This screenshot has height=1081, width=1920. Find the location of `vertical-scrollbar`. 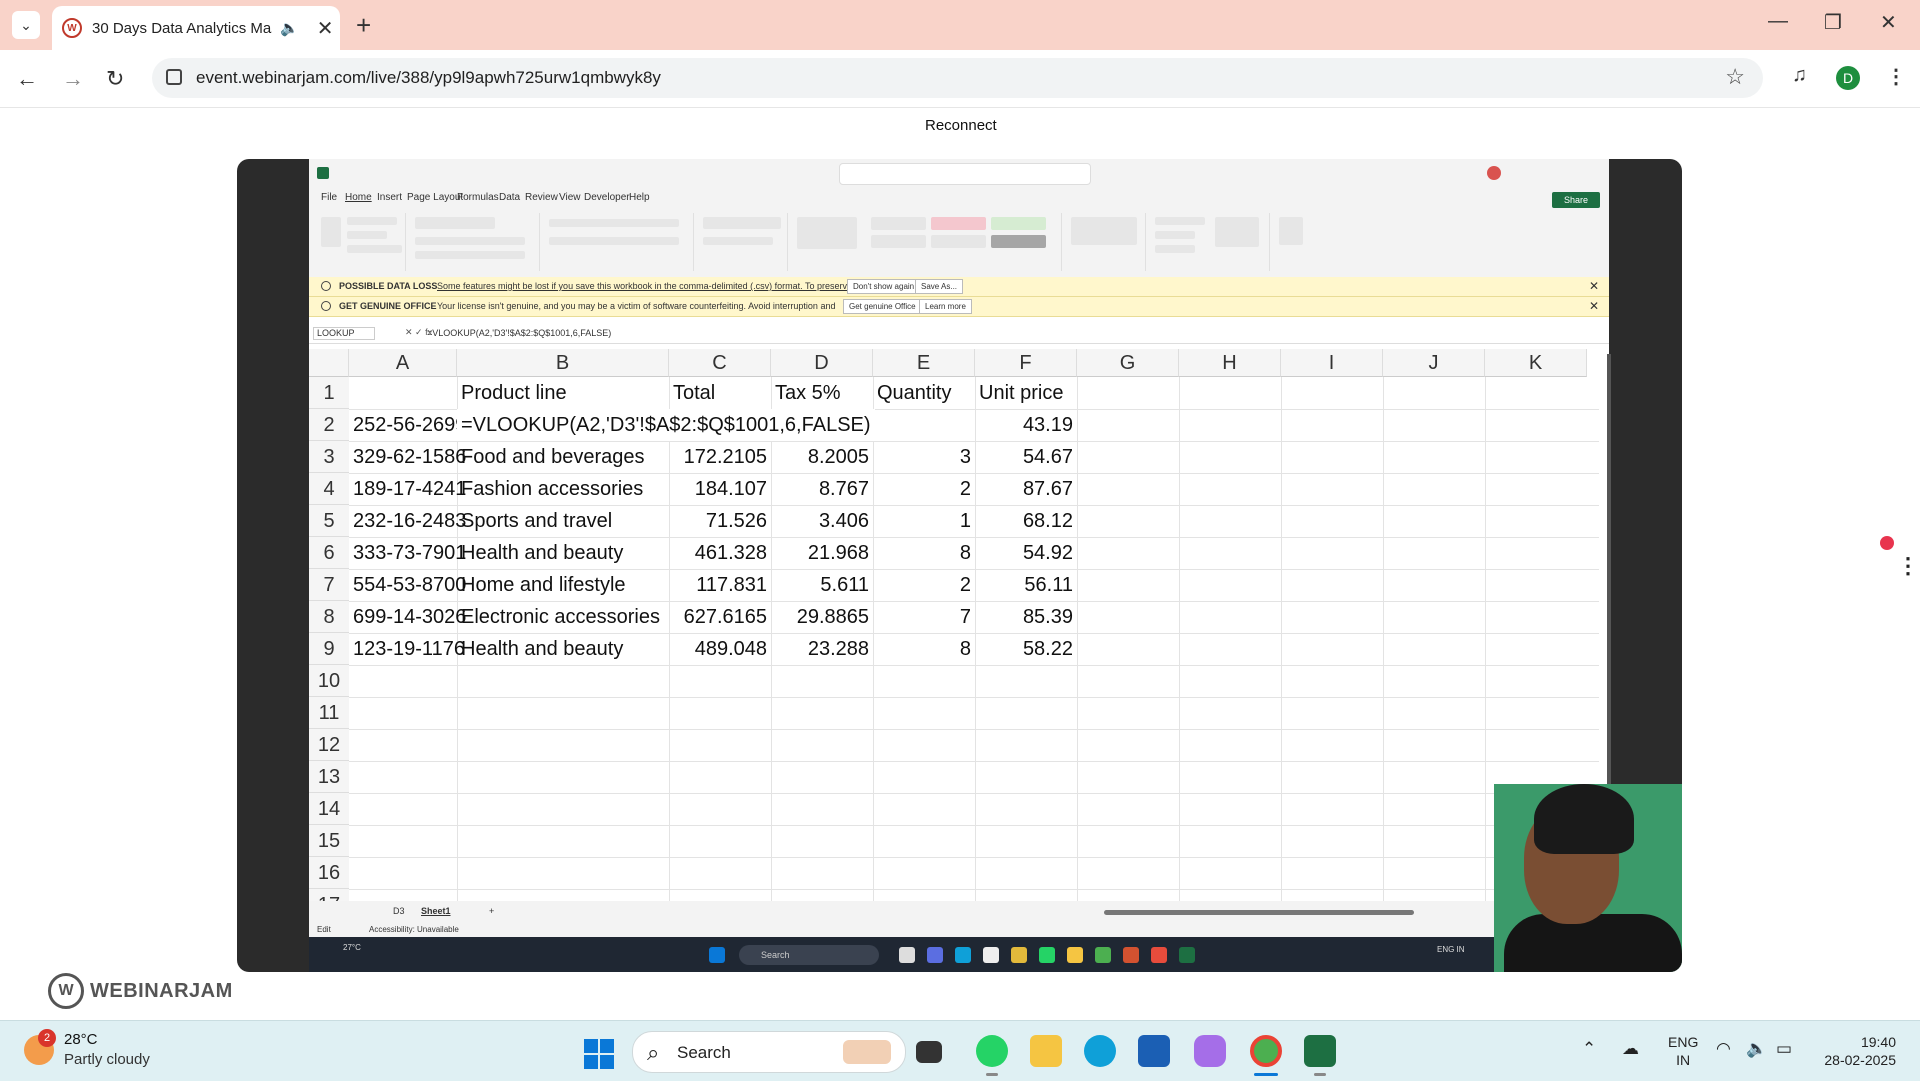

vertical-scrollbar is located at coordinates (1609, 569).